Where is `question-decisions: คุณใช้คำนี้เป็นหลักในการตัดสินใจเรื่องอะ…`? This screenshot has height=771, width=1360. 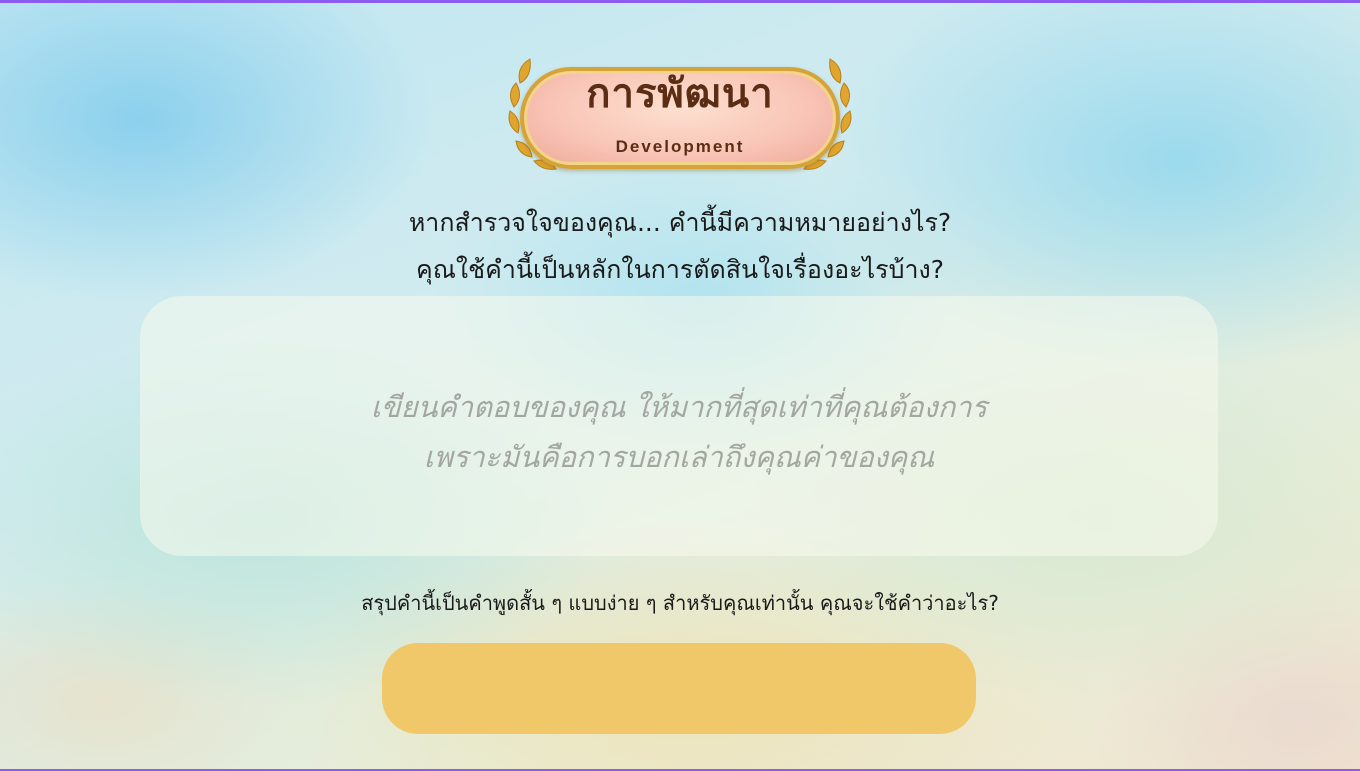
question-decisions: คุณใช้คำนี้เป็นหลักในการตัดสินใจเรื่องอะ… is located at coordinates (680, 269).